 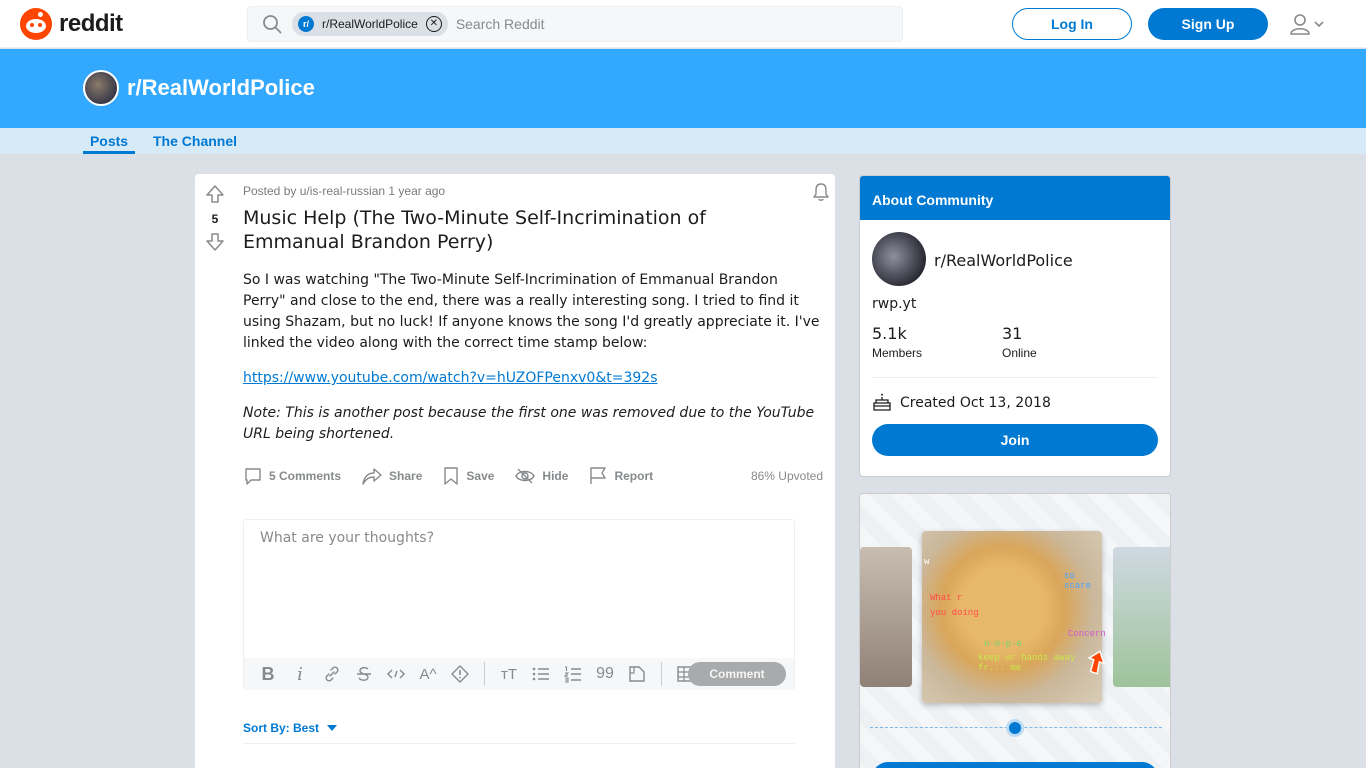 I want to click on comment-submit-button: Comment, so click(x=737, y=674).